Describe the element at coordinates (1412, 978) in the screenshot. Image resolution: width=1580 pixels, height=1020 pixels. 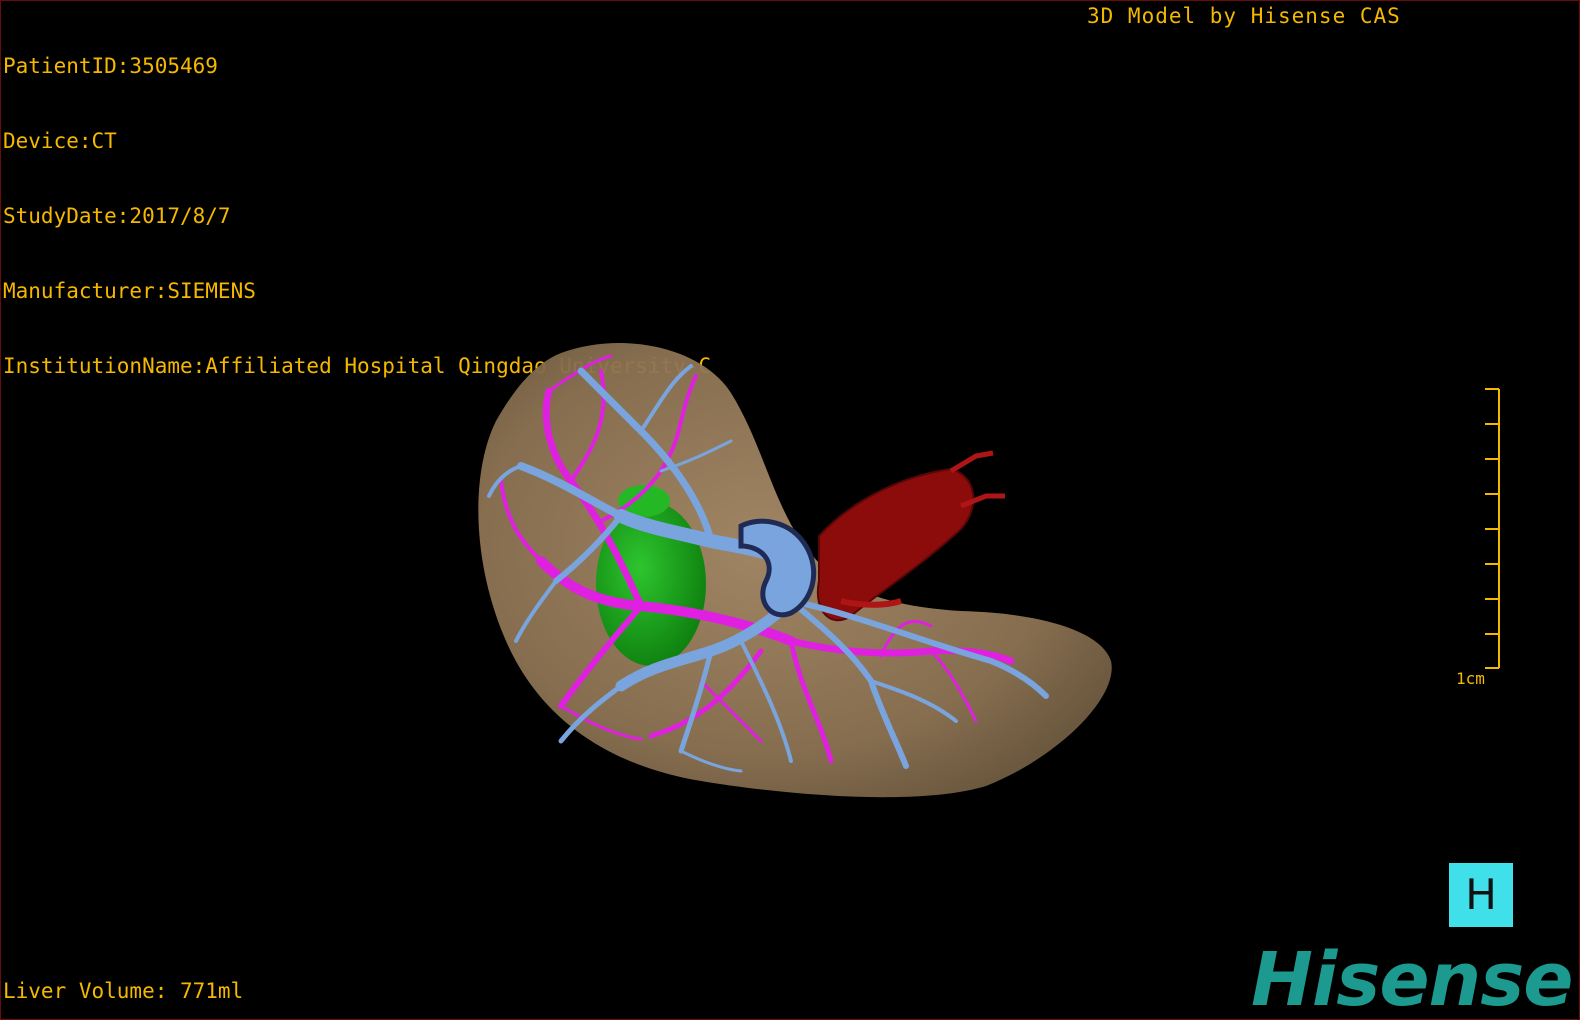
I see `hisense-logo: Hisense` at that location.